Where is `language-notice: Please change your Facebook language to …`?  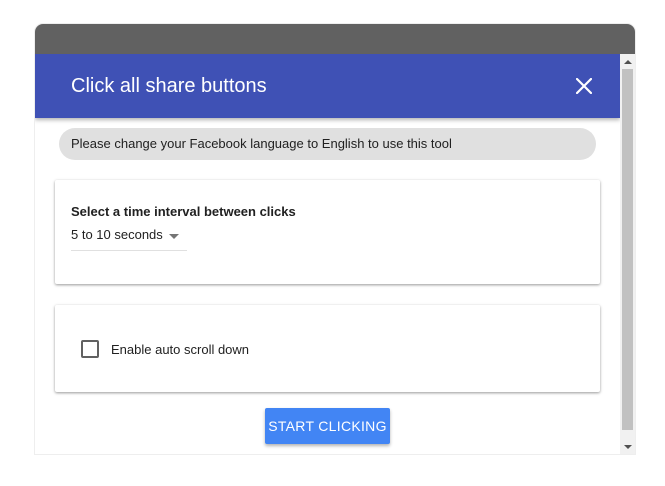
language-notice: Please change your Facebook language to … is located at coordinates (327, 144).